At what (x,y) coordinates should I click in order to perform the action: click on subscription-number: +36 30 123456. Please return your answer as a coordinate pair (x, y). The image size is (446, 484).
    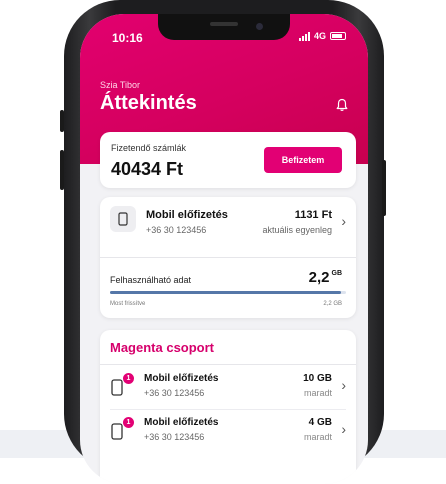
    Looking at the image, I should click on (176, 230).